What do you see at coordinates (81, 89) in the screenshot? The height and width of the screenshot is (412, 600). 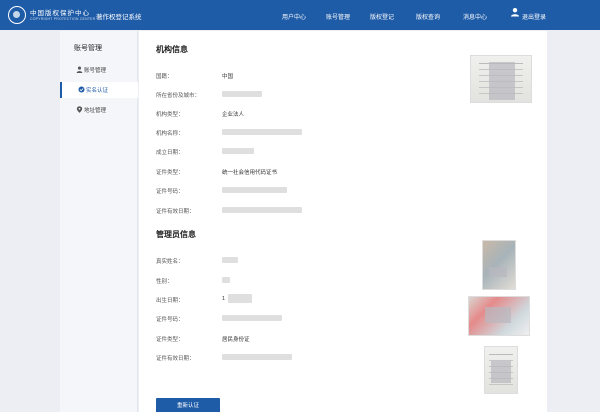 I see `verify-icon` at bounding box center [81, 89].